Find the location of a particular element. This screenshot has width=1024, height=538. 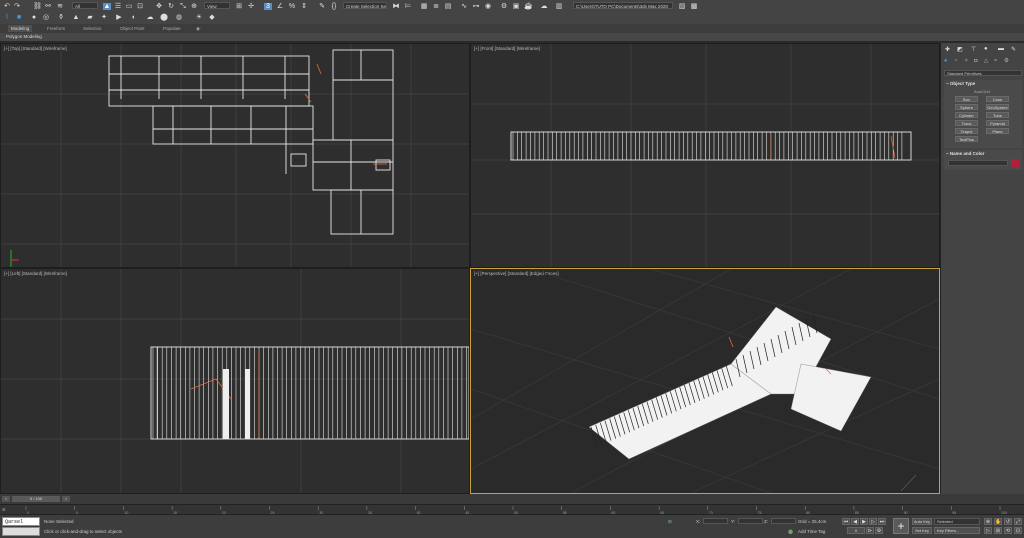

create-cylinder-icon: ● is located at coordinates (34, 17).